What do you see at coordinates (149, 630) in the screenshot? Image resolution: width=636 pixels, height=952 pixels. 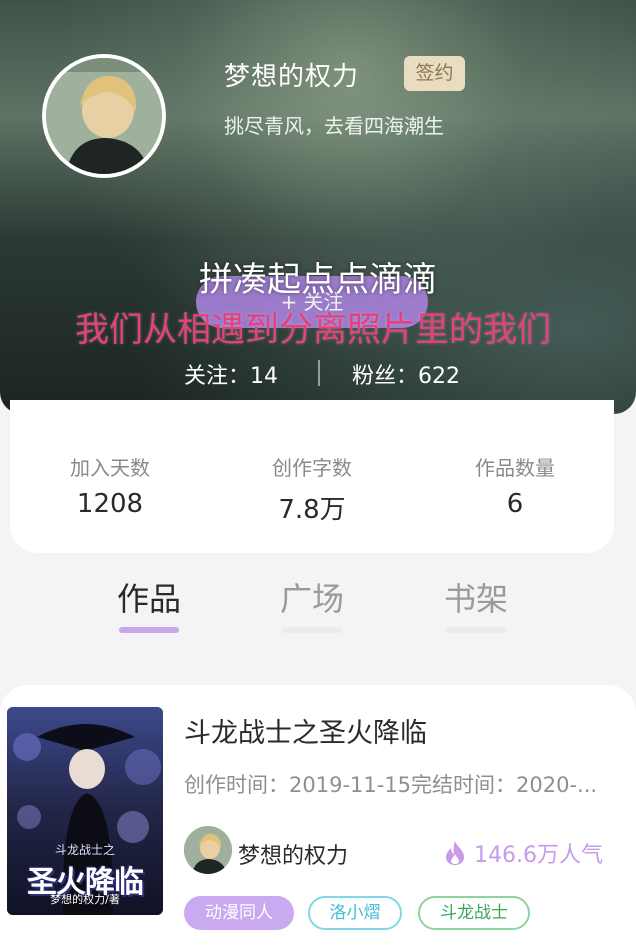 I see `tab-indicator-active` at bounding box center [149, 630].